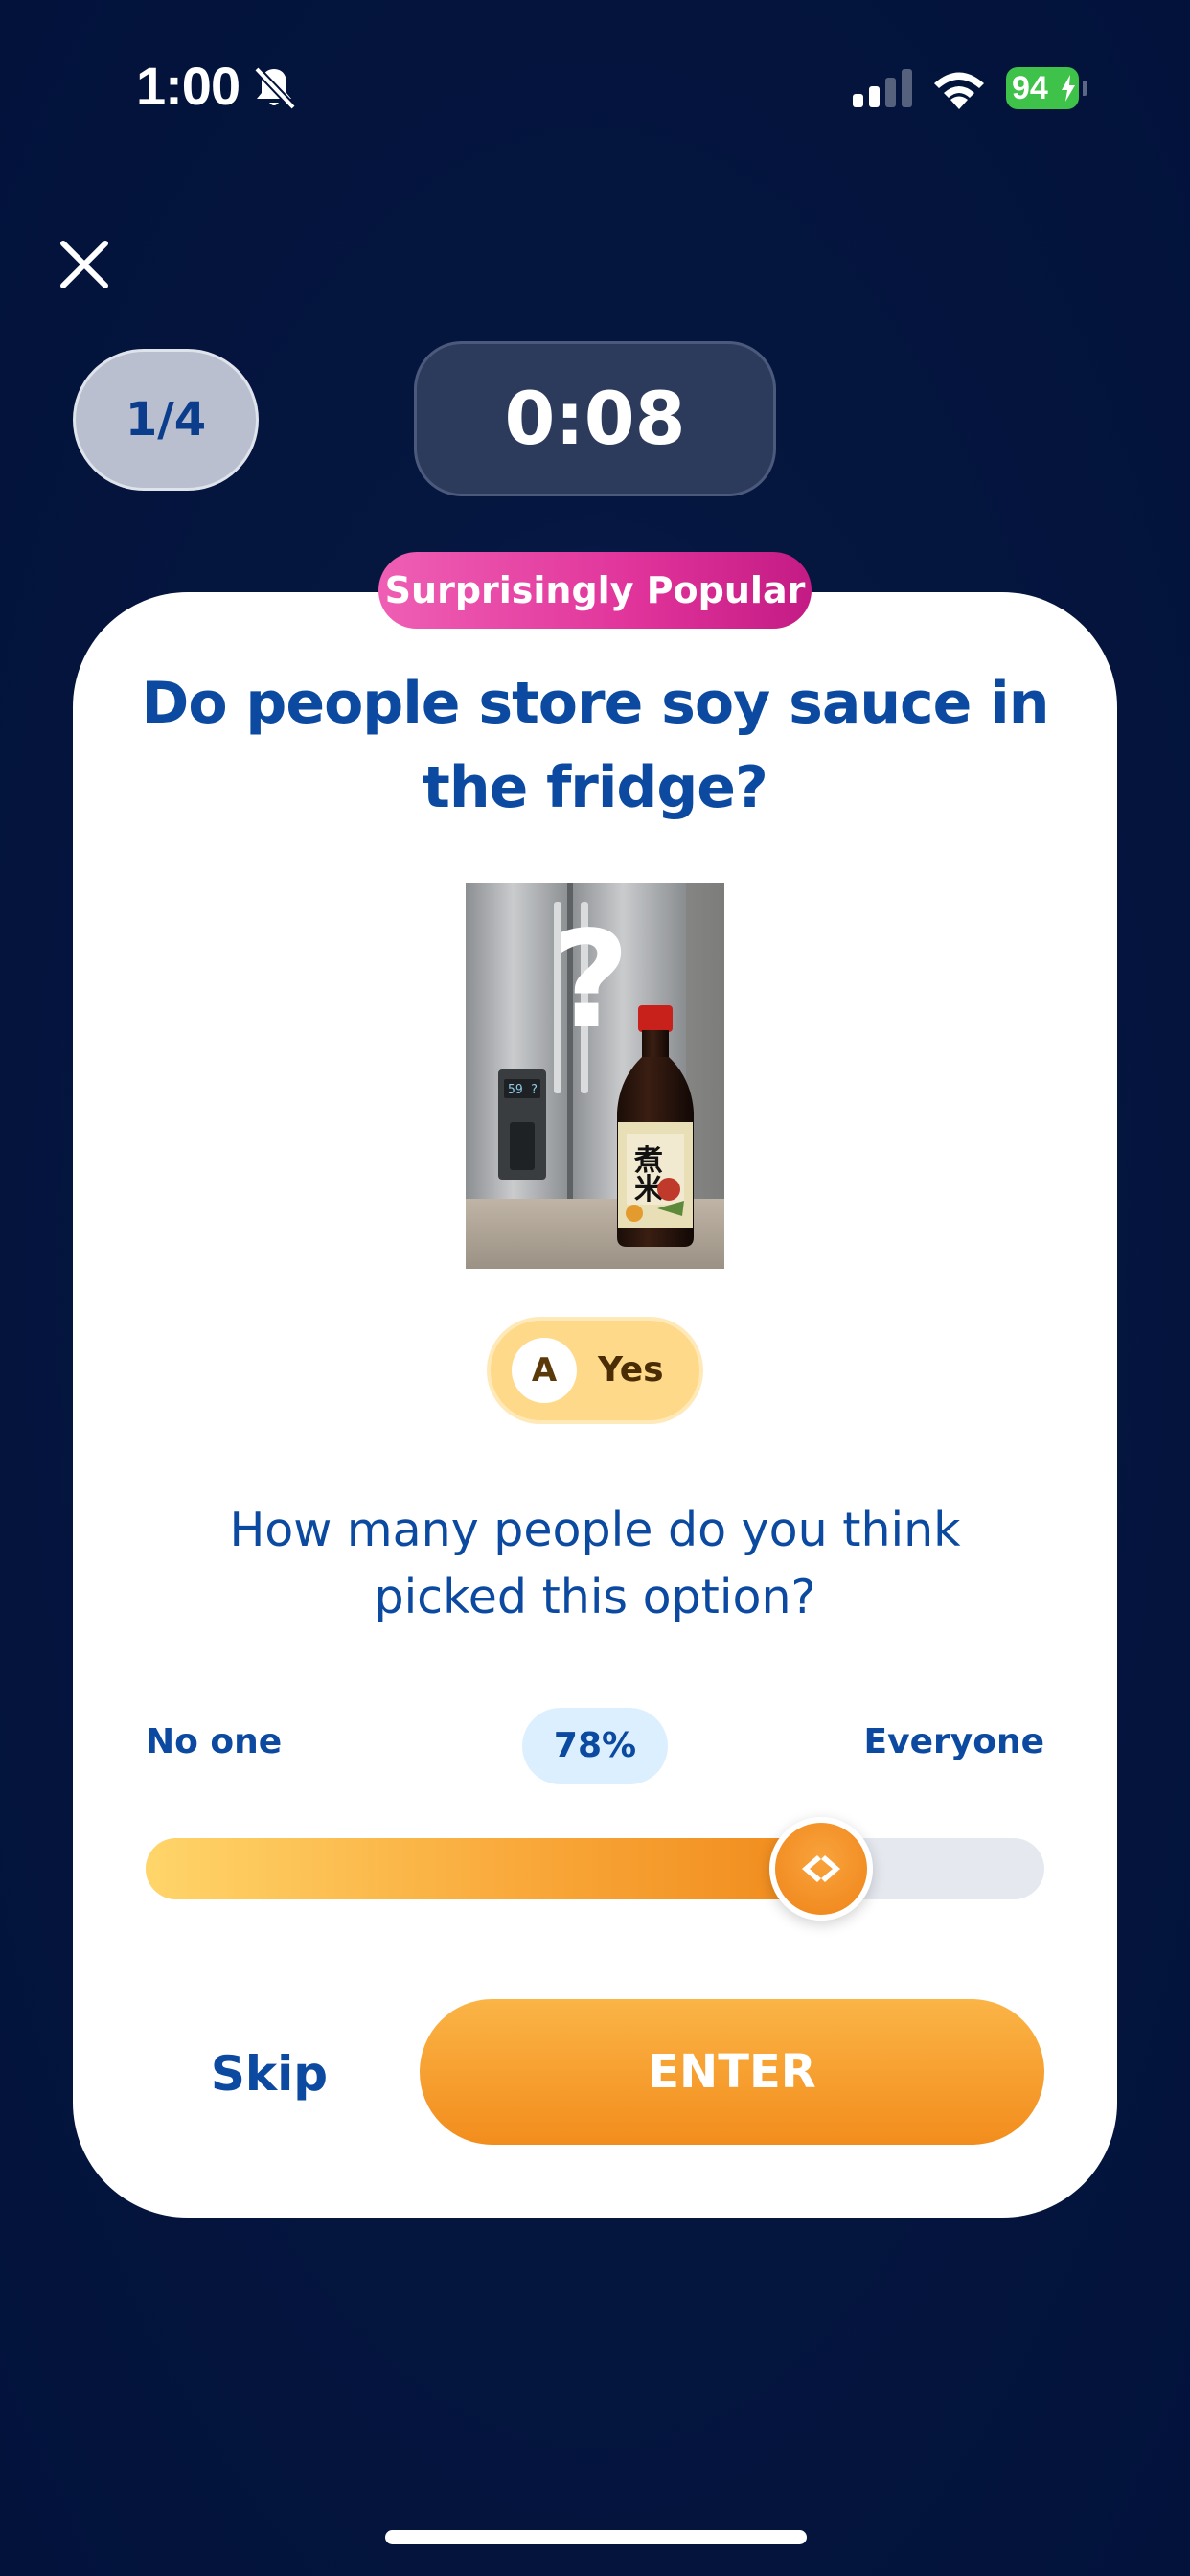  What do you see at coordinates (1085, 88) in the screenshot?
I see `battery-tip` at bounding box center [1085, 88].